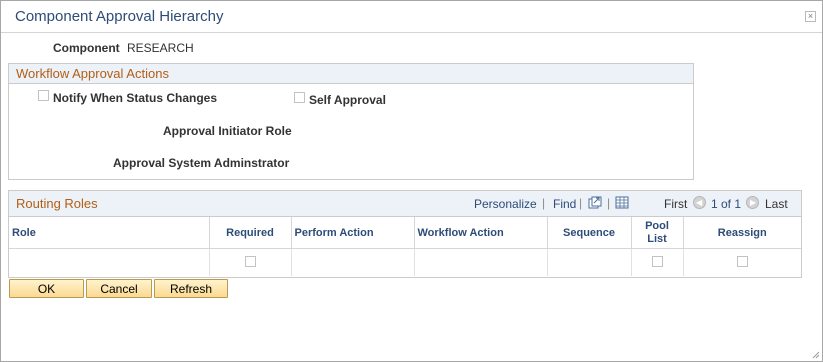 This screenshot has width=823, height=362. Describe the element at coordinates (676, 204) in the screenshot. I see `first-label: First` at that location.